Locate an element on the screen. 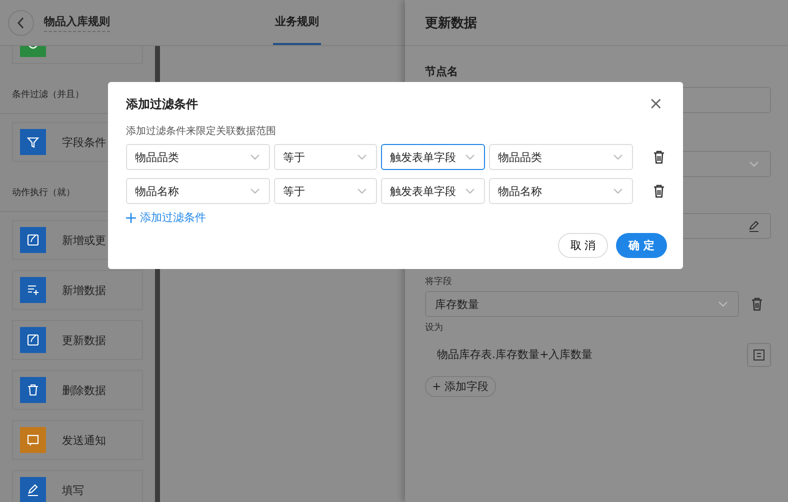 This screenshot has height=502, width=788. sidebar-item: 删除数据 is located at coordinates (77, 390).